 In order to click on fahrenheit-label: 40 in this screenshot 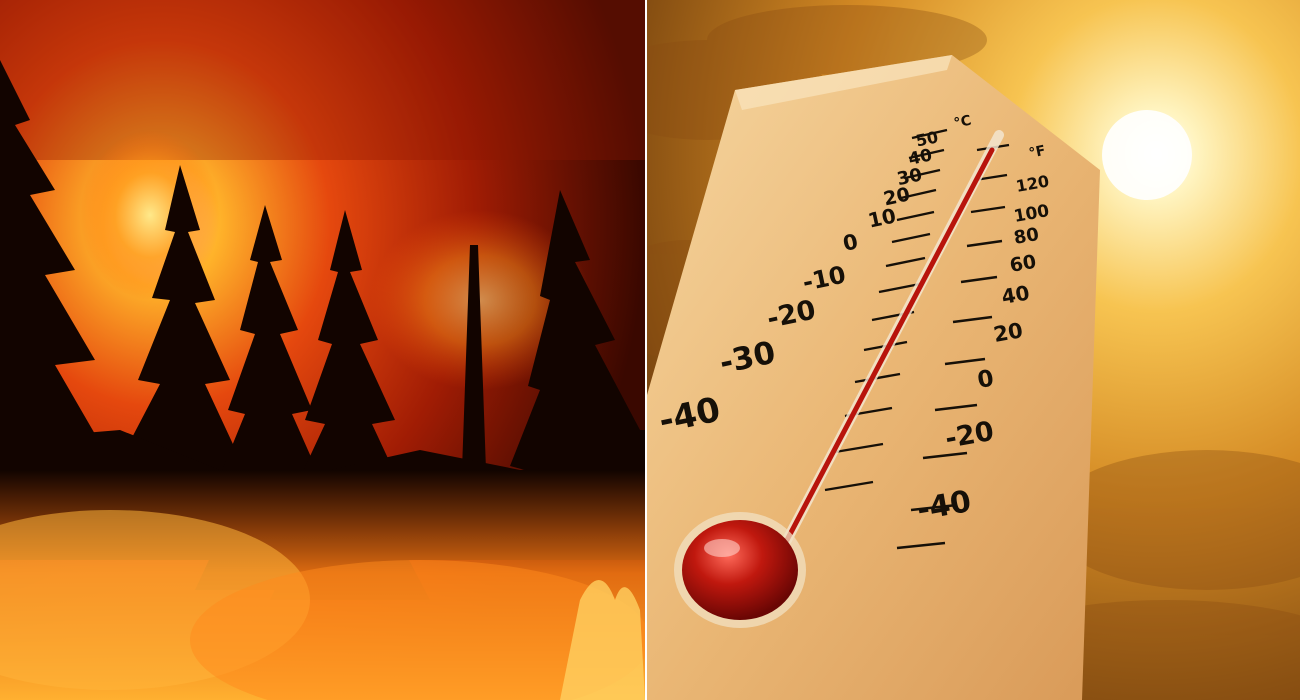, I will do `click(1016, 294)`.